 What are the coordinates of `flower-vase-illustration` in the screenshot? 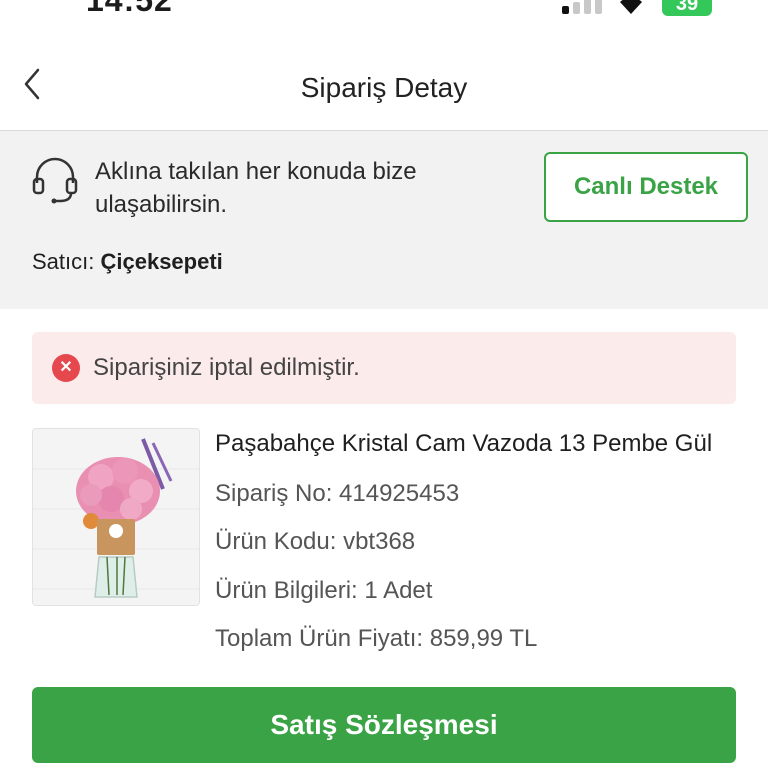 It's located at (116, 517).